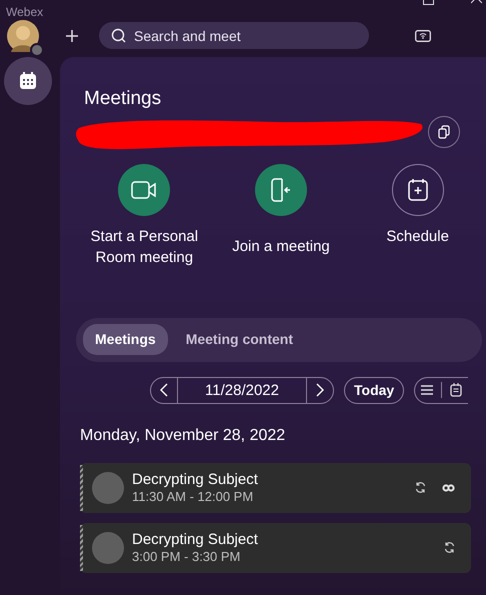 The width and height of the screenshot is (486, 595). I want to click on meeting-card: Decrypting Subject 3:00 PM - 3:30 PM, so click(275, 547).